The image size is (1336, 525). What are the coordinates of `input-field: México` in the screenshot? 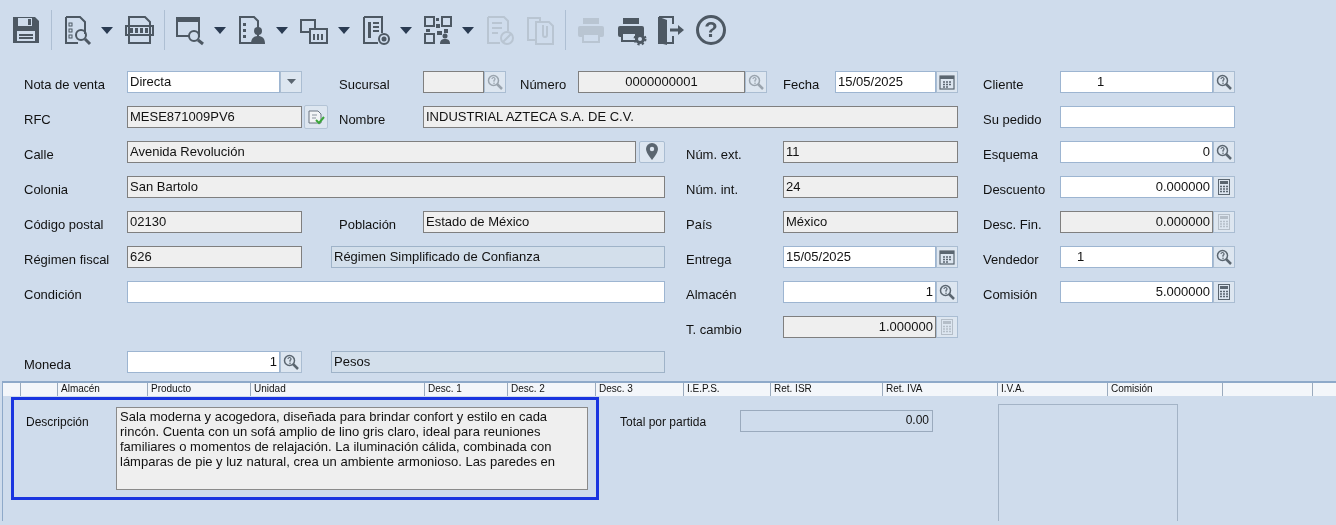 It's located at (870, 221).